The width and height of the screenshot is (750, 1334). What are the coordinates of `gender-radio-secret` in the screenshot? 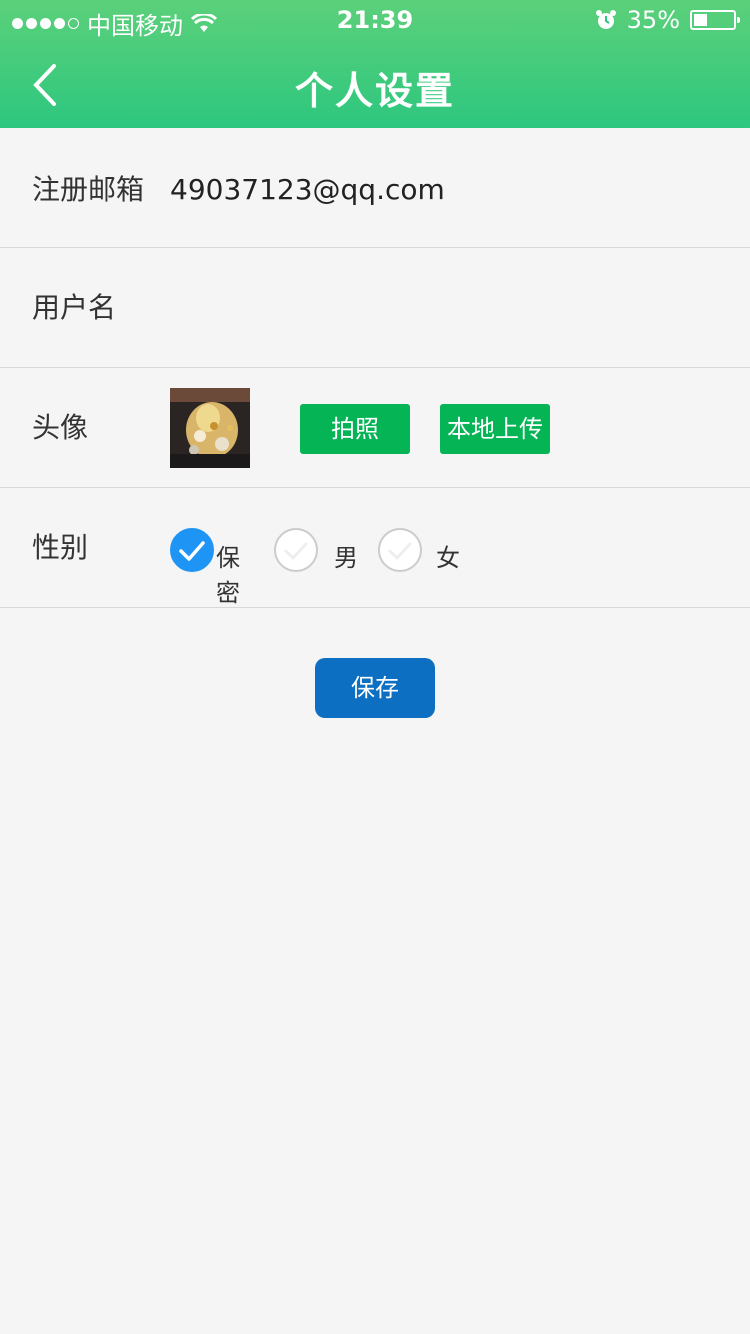 It's located at (192, 550).